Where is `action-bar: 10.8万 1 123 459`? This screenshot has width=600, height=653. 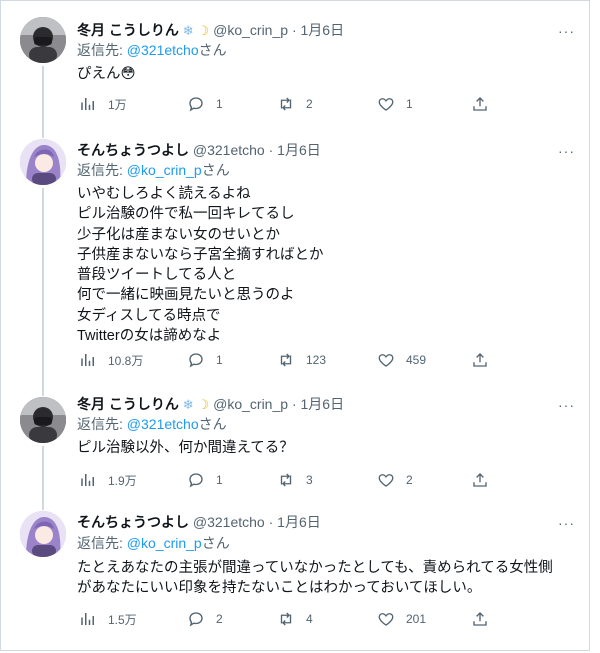
action-bar: 10.8万 1 123 459 is located at coordinates (289, 360).